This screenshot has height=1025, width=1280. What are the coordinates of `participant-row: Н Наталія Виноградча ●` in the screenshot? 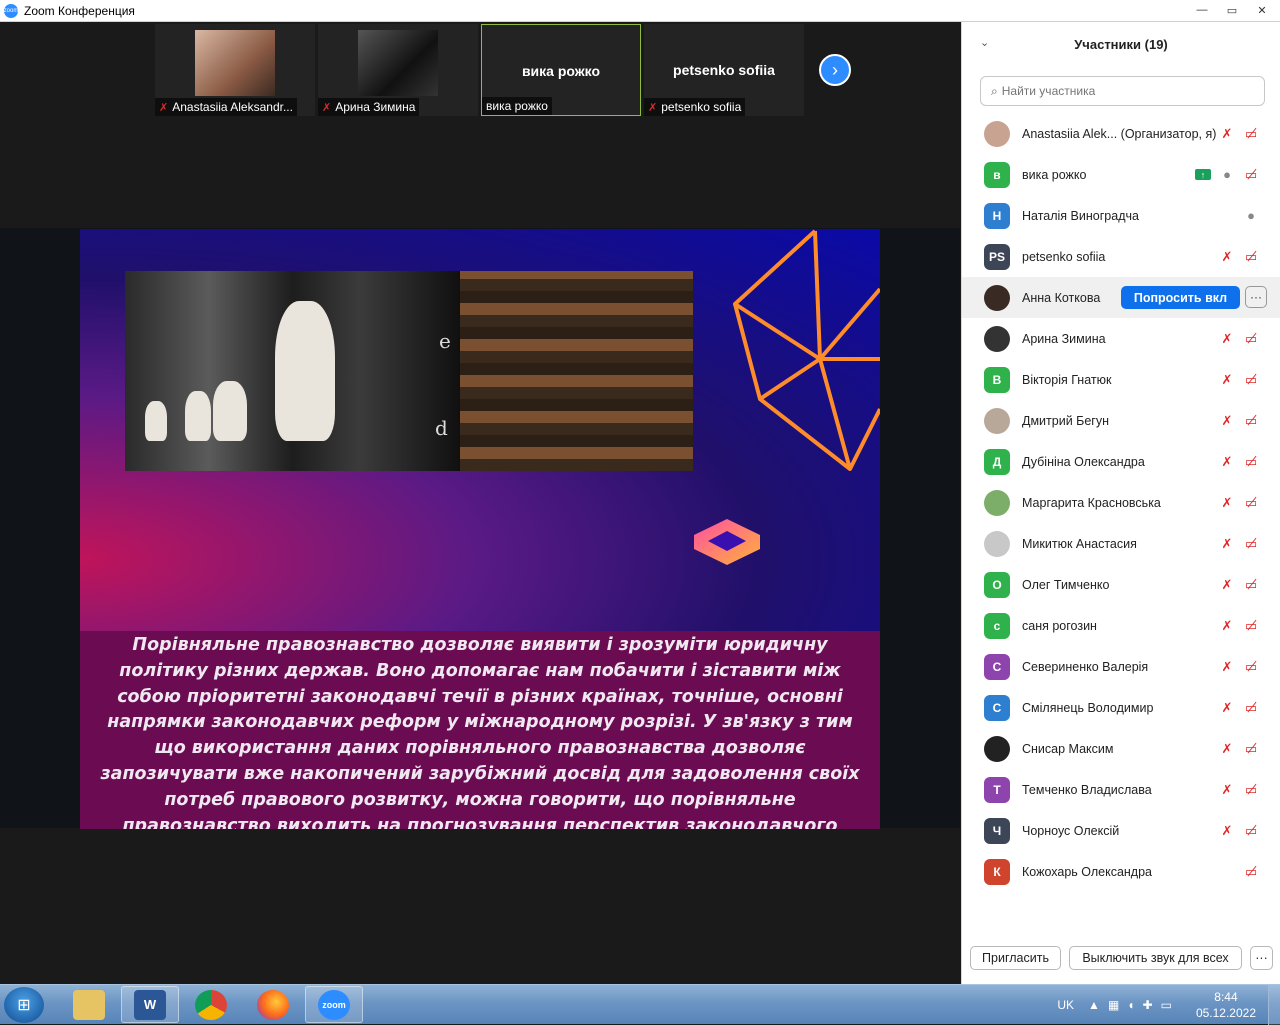 It's located at (1121, 215).